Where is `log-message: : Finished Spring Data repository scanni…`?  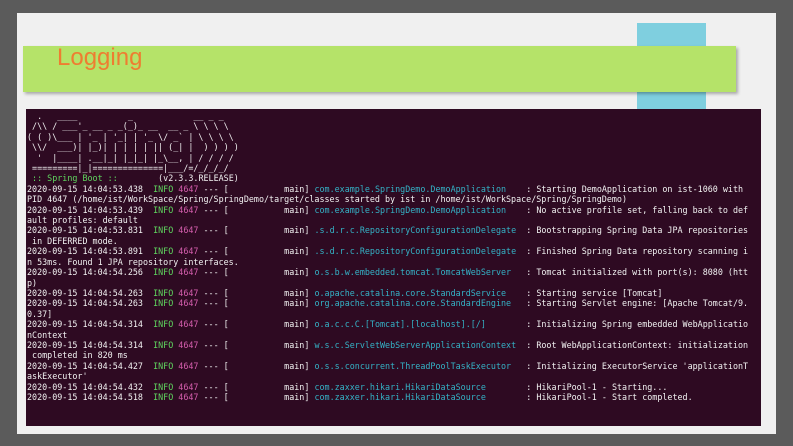
log-message: : Finished Spring Data repository scanni… is located at coordinates (635, 251).